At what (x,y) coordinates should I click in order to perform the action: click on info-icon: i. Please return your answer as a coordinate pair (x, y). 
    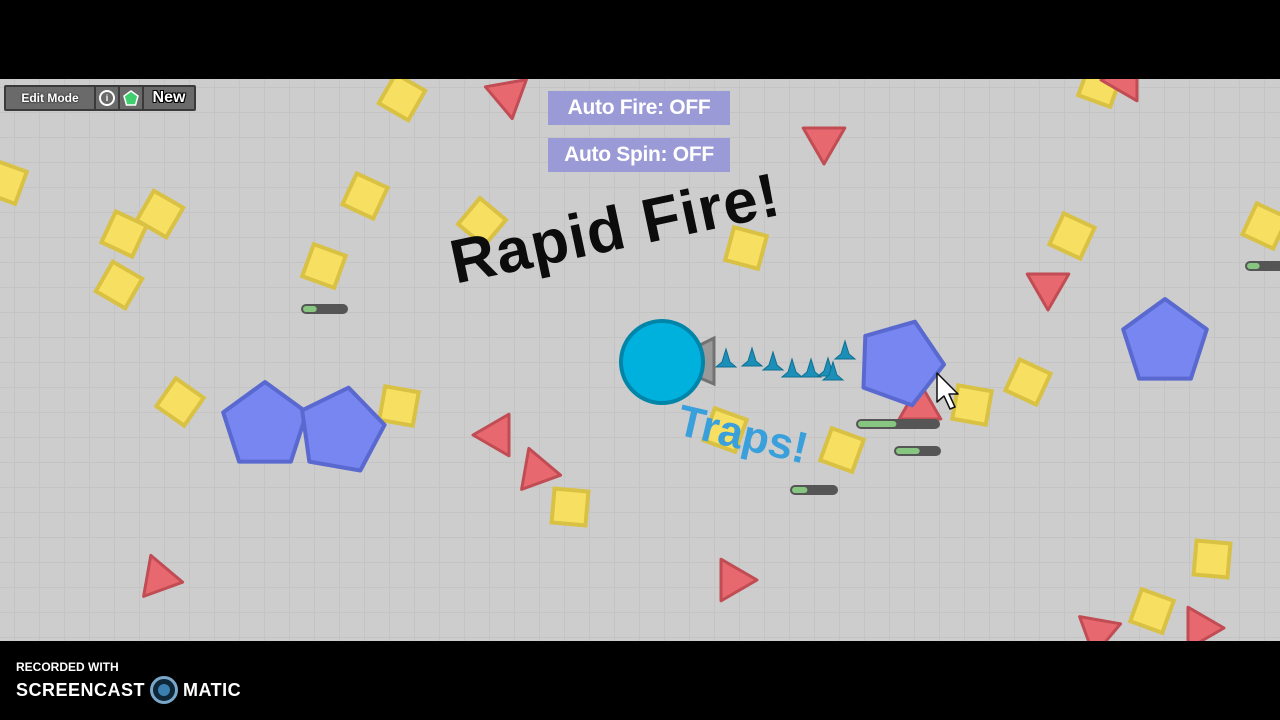
    Looking at the image, I should click on (107, 98).